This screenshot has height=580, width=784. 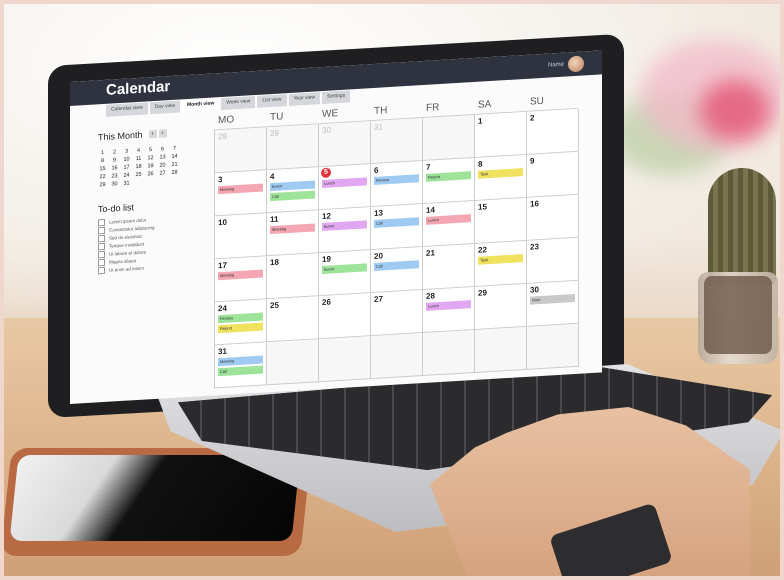 I want to click on day-cell: 4 Event Call, so click(x=293, y=190).